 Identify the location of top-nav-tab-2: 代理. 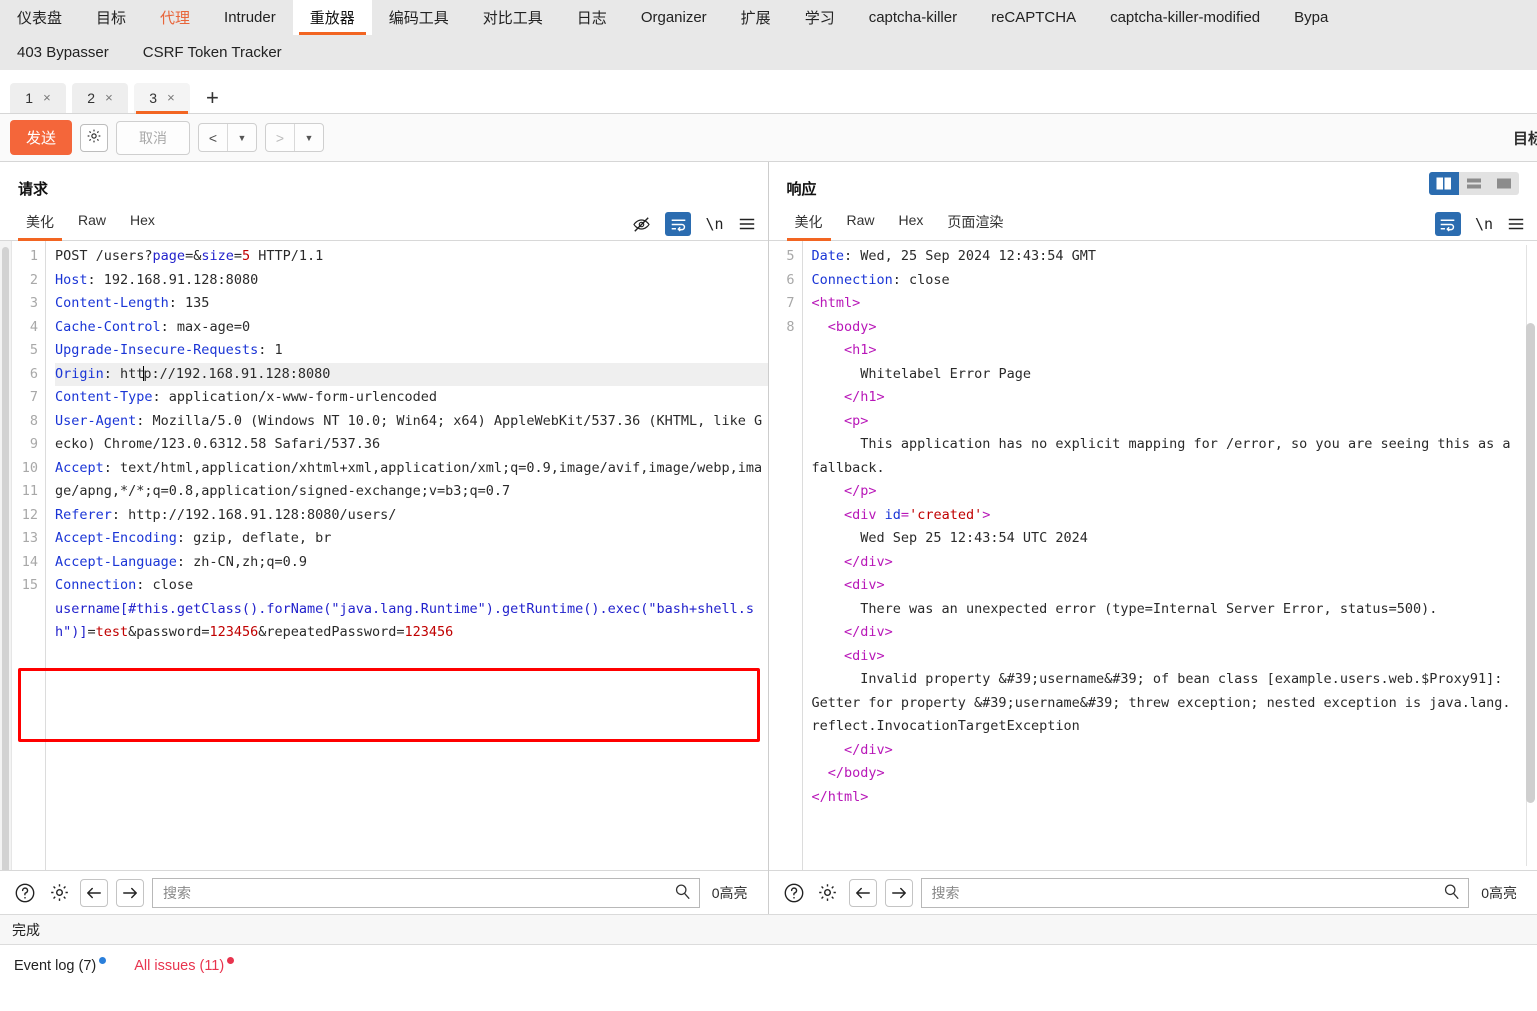
(175, 17).